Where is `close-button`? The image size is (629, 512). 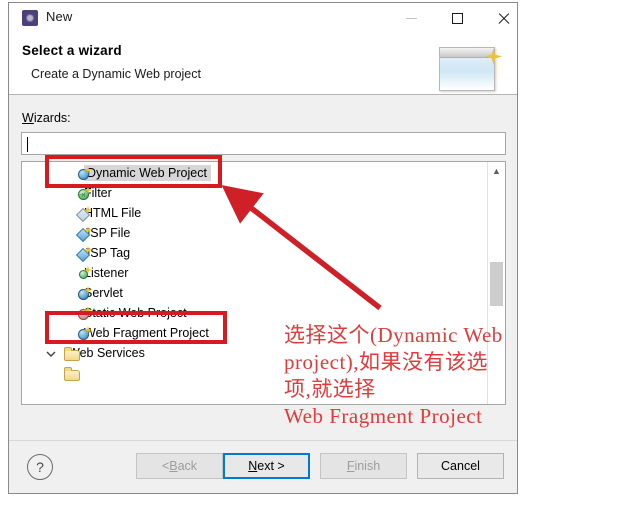 close-button is located at coordinates (503, 18).